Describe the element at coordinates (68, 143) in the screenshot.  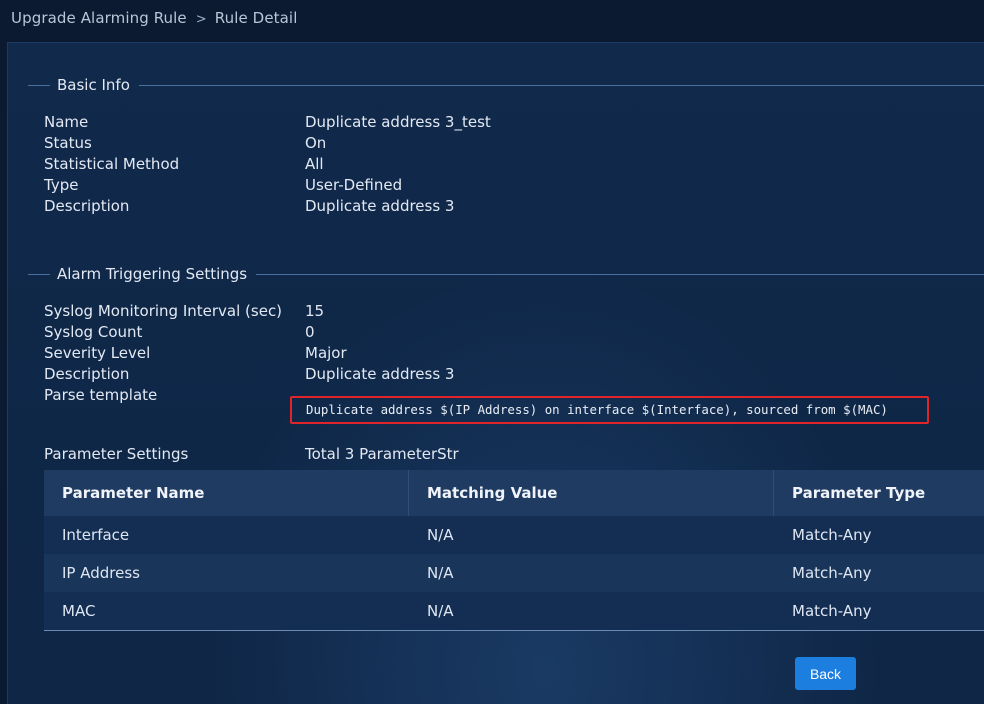
I see `field-label: Status` at that location.